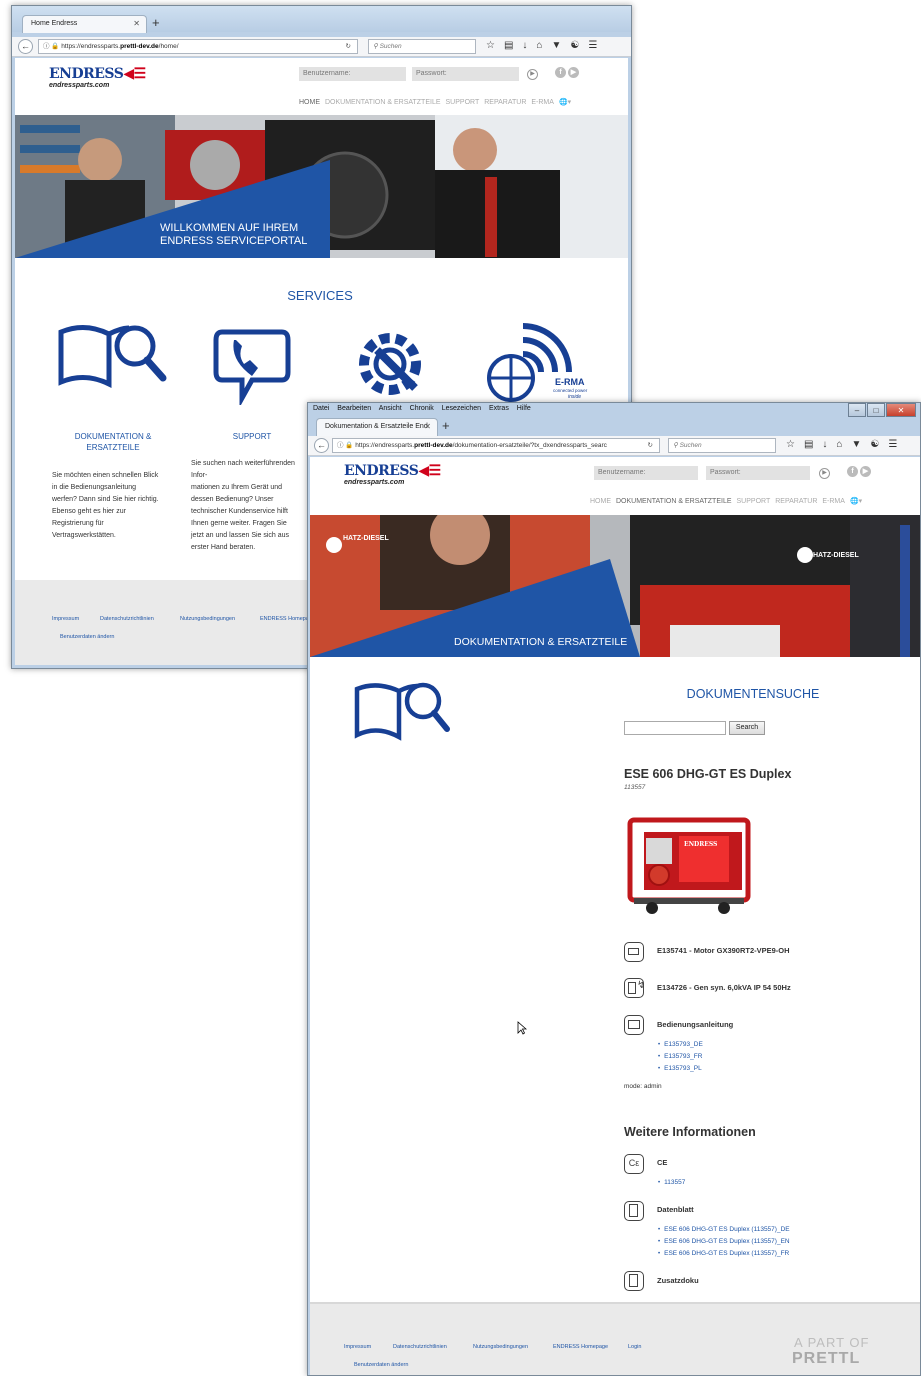 This screenshot has width=921, height=1376. Describe the element at coordinates (234, 241) in the screenshot. I see `hero-caption-line2: ENDRESS SERVICEPORTAL` at that location.